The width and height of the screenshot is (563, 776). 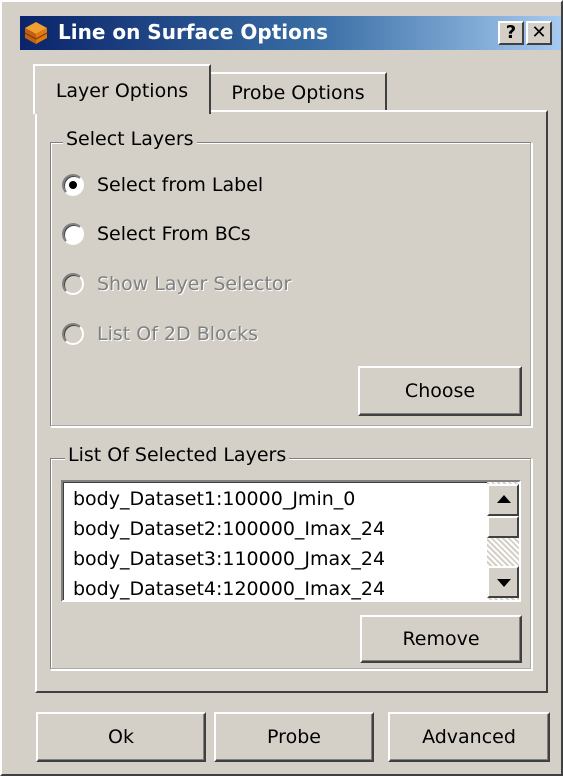 What do you see at coordinates (229, 587) in the screenshot?
I see `list-item: body_Dataset4:120000_Imax_24` at bounding box center [229, 587].